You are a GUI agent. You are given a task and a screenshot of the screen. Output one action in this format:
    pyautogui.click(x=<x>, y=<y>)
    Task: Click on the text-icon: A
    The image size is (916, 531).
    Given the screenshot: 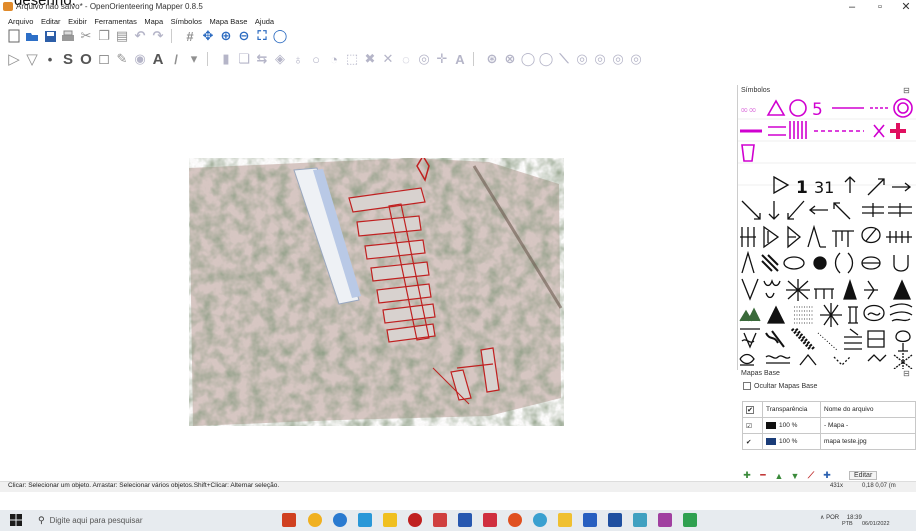 What is the action you would take?
    pyautogui.click(x=158, y=59)
    